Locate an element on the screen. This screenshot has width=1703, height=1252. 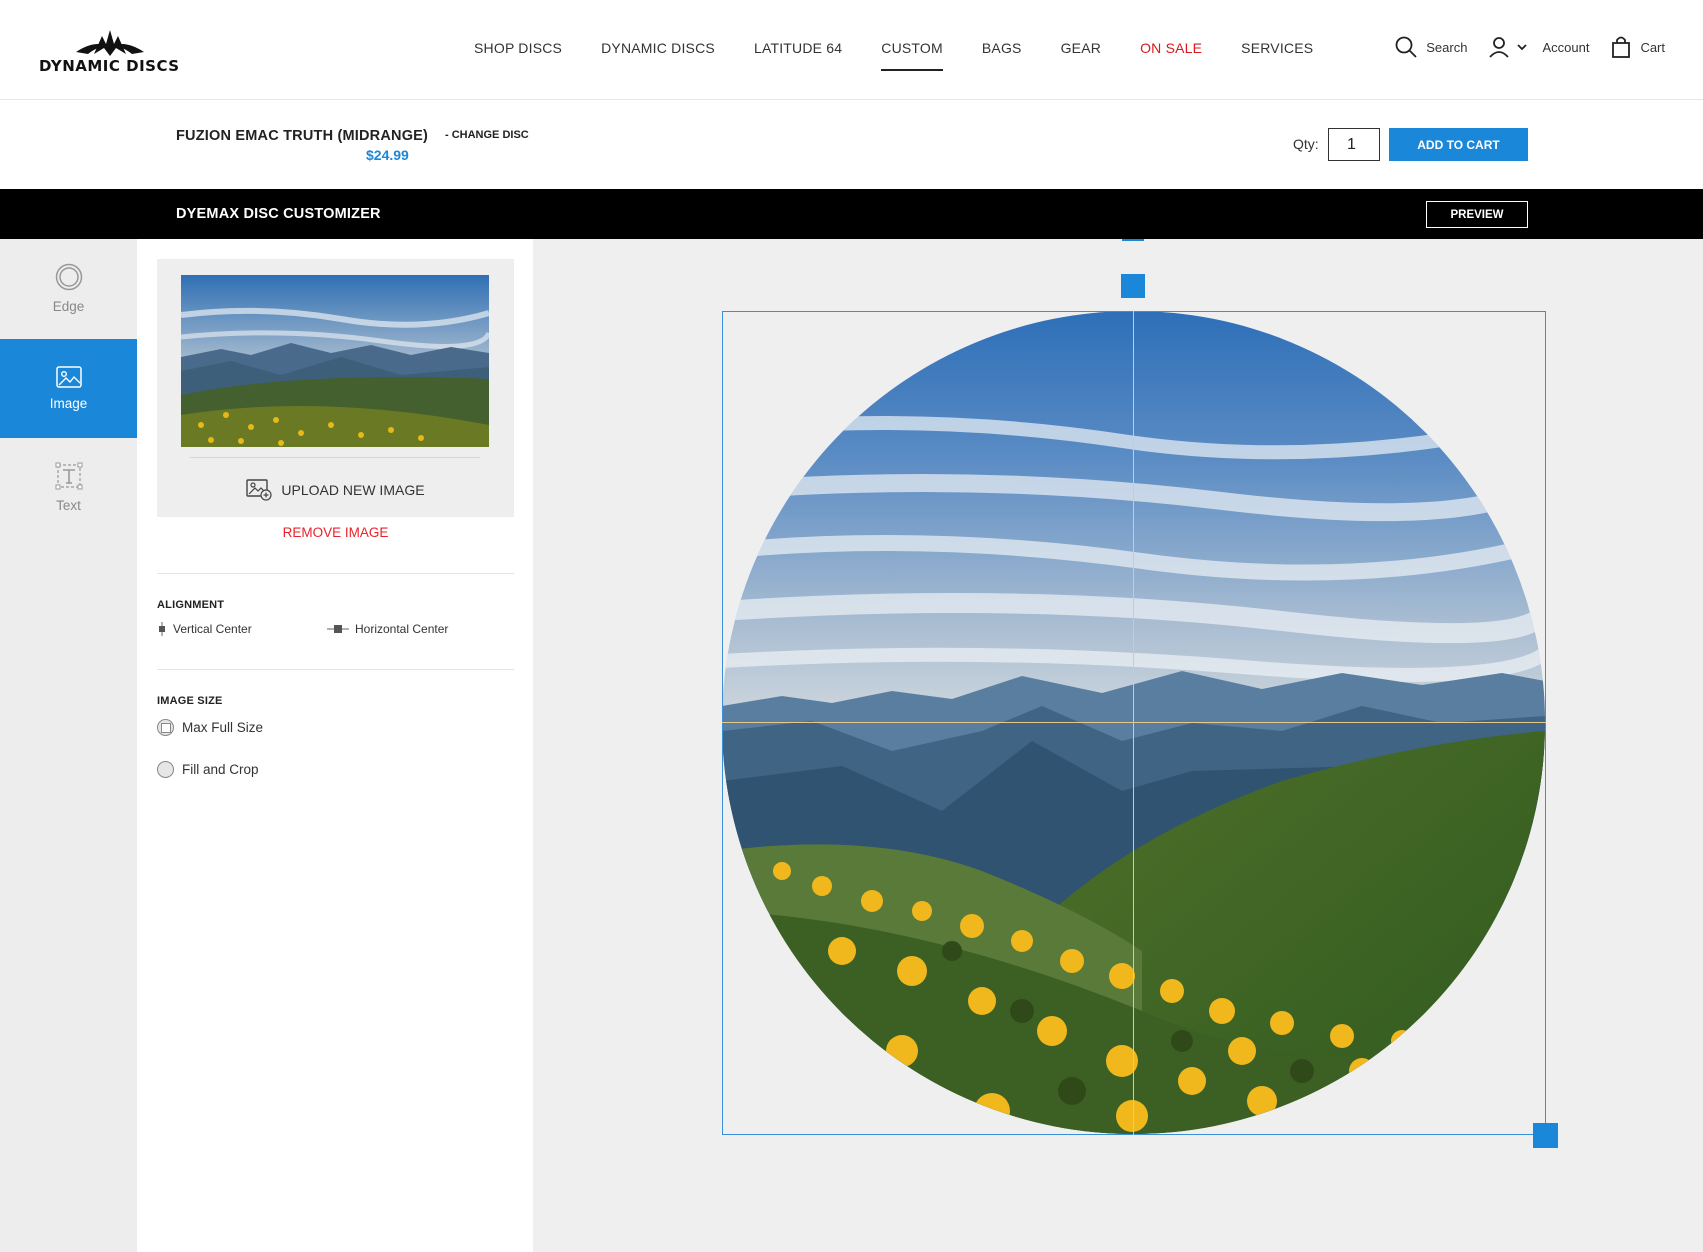
alignment-title: ALIGNMENT is located at coordinates (191, 605).